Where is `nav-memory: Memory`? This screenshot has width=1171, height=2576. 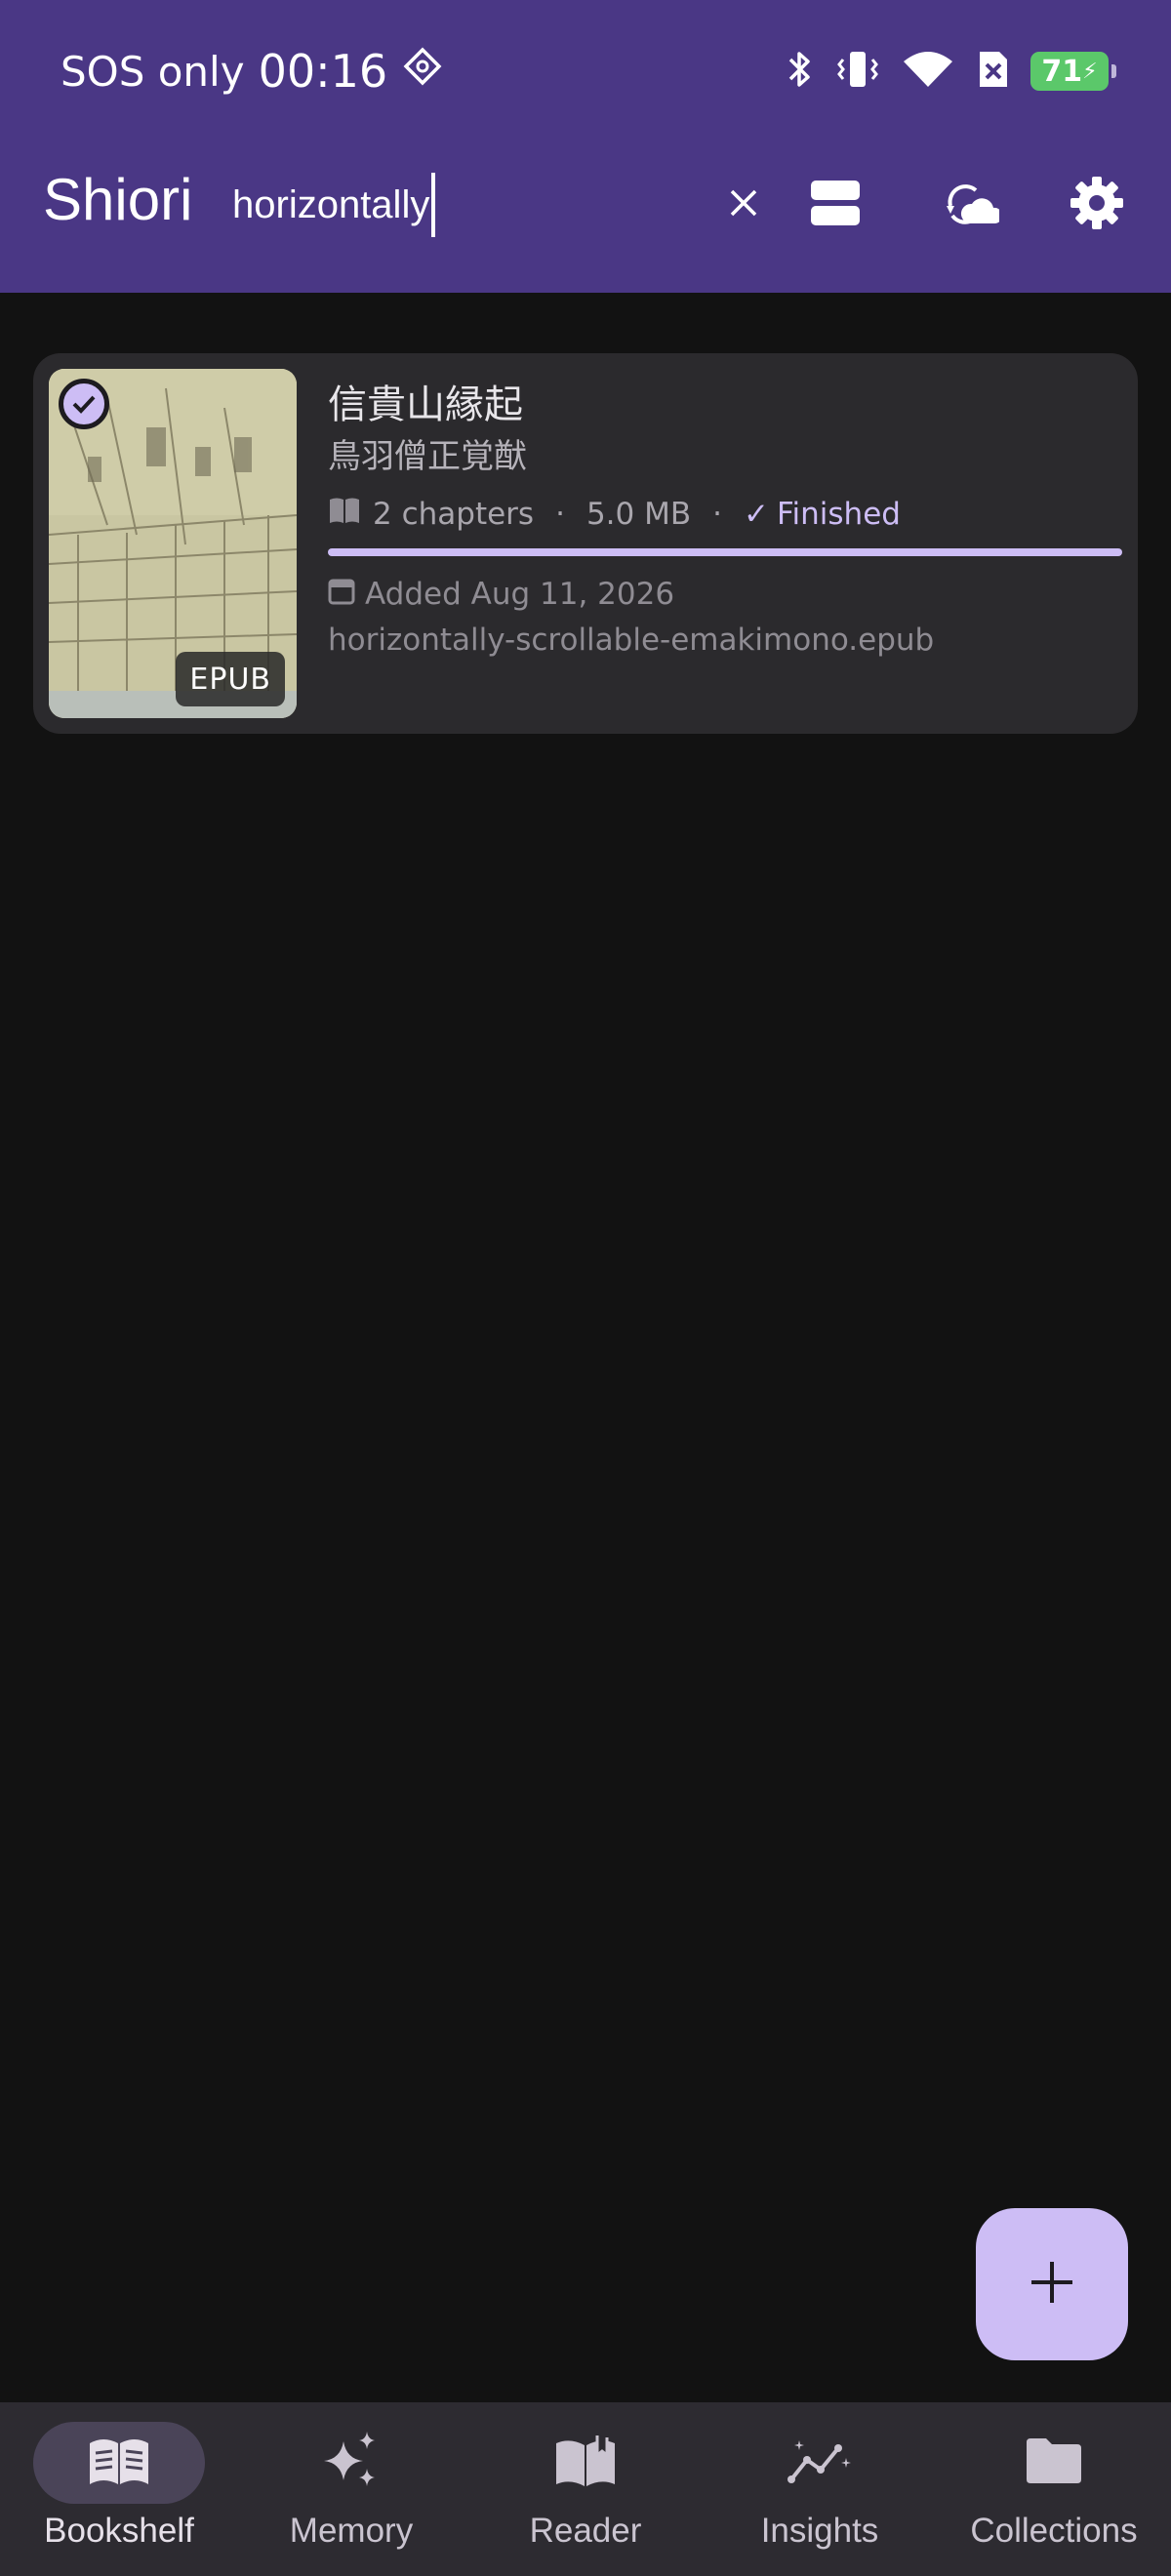 nav-memory: Memory is located at coordinates (351, 2489).